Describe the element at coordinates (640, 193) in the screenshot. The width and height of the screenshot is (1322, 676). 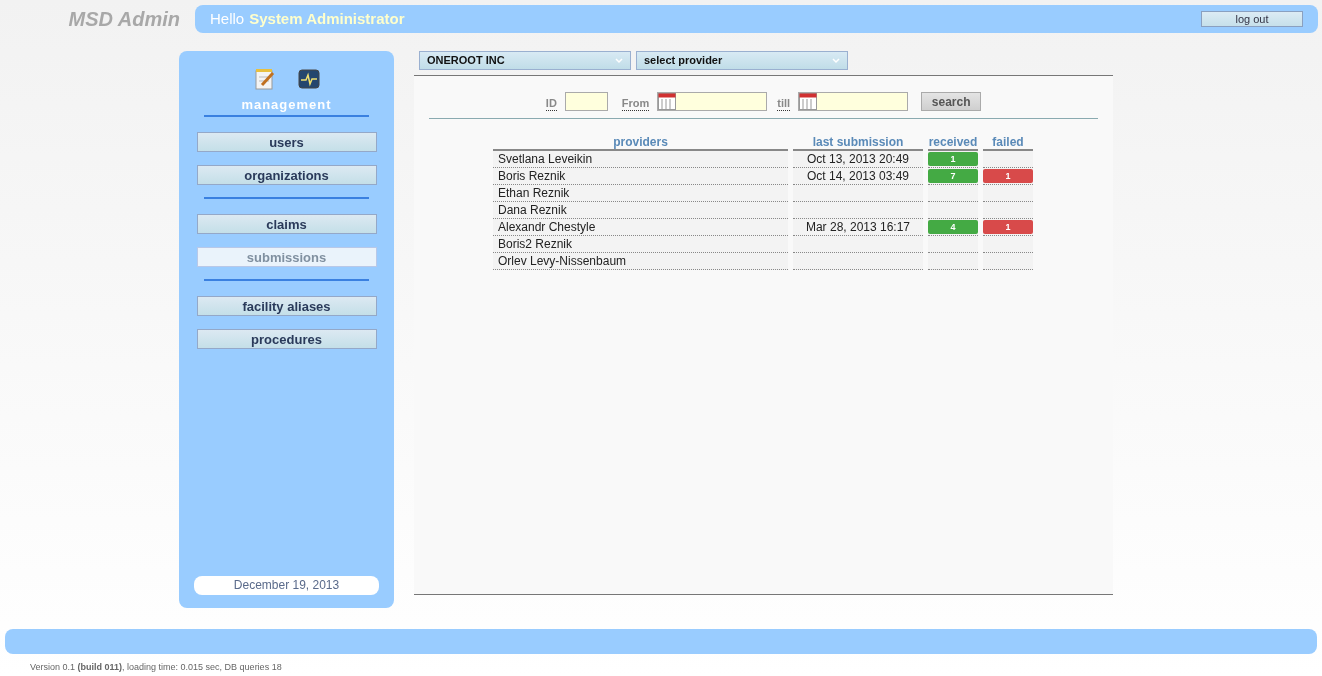
I see `table-cell: Ethan Reznik` at that location.